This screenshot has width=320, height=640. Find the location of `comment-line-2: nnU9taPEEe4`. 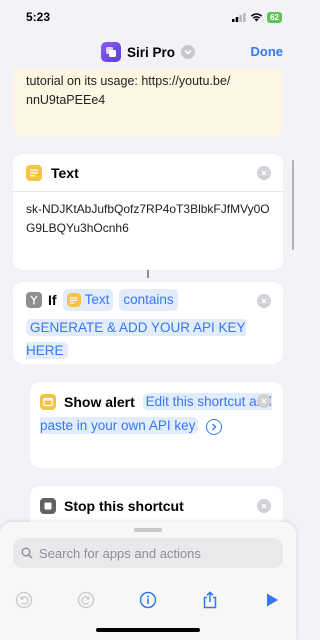

comment-line-2: nnU9taPEEe4 is located at coordinates (66, 100).